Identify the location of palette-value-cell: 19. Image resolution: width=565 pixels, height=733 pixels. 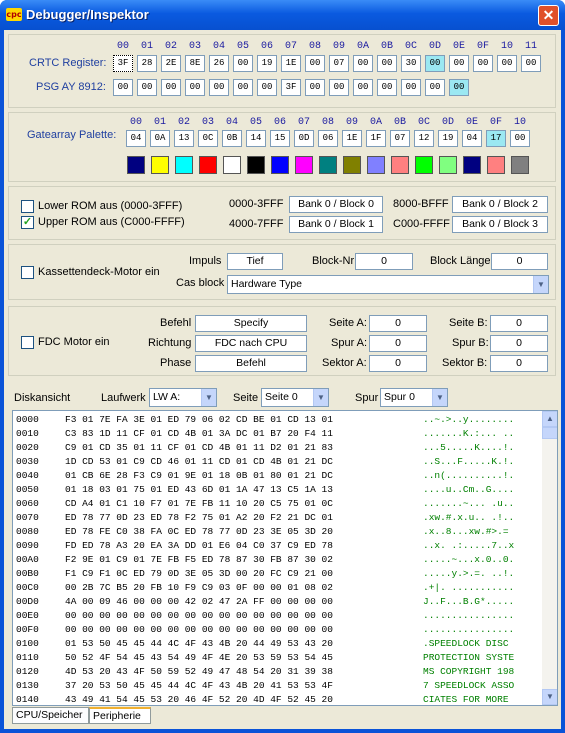
(448, 138).